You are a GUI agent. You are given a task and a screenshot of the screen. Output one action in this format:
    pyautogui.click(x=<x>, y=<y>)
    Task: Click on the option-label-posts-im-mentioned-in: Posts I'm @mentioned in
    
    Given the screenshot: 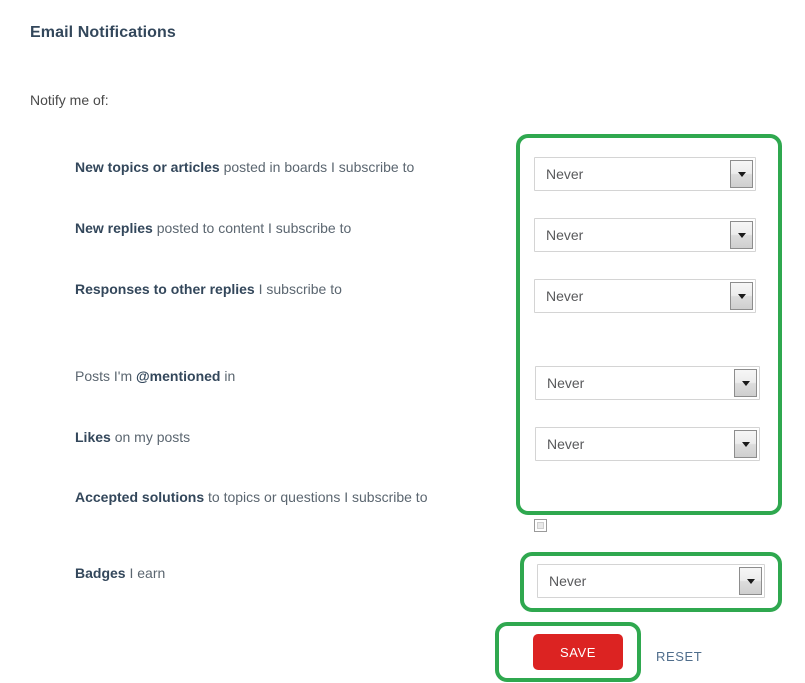 What is the action you would take?
    pyautogui.click(x=155, y=376)
    